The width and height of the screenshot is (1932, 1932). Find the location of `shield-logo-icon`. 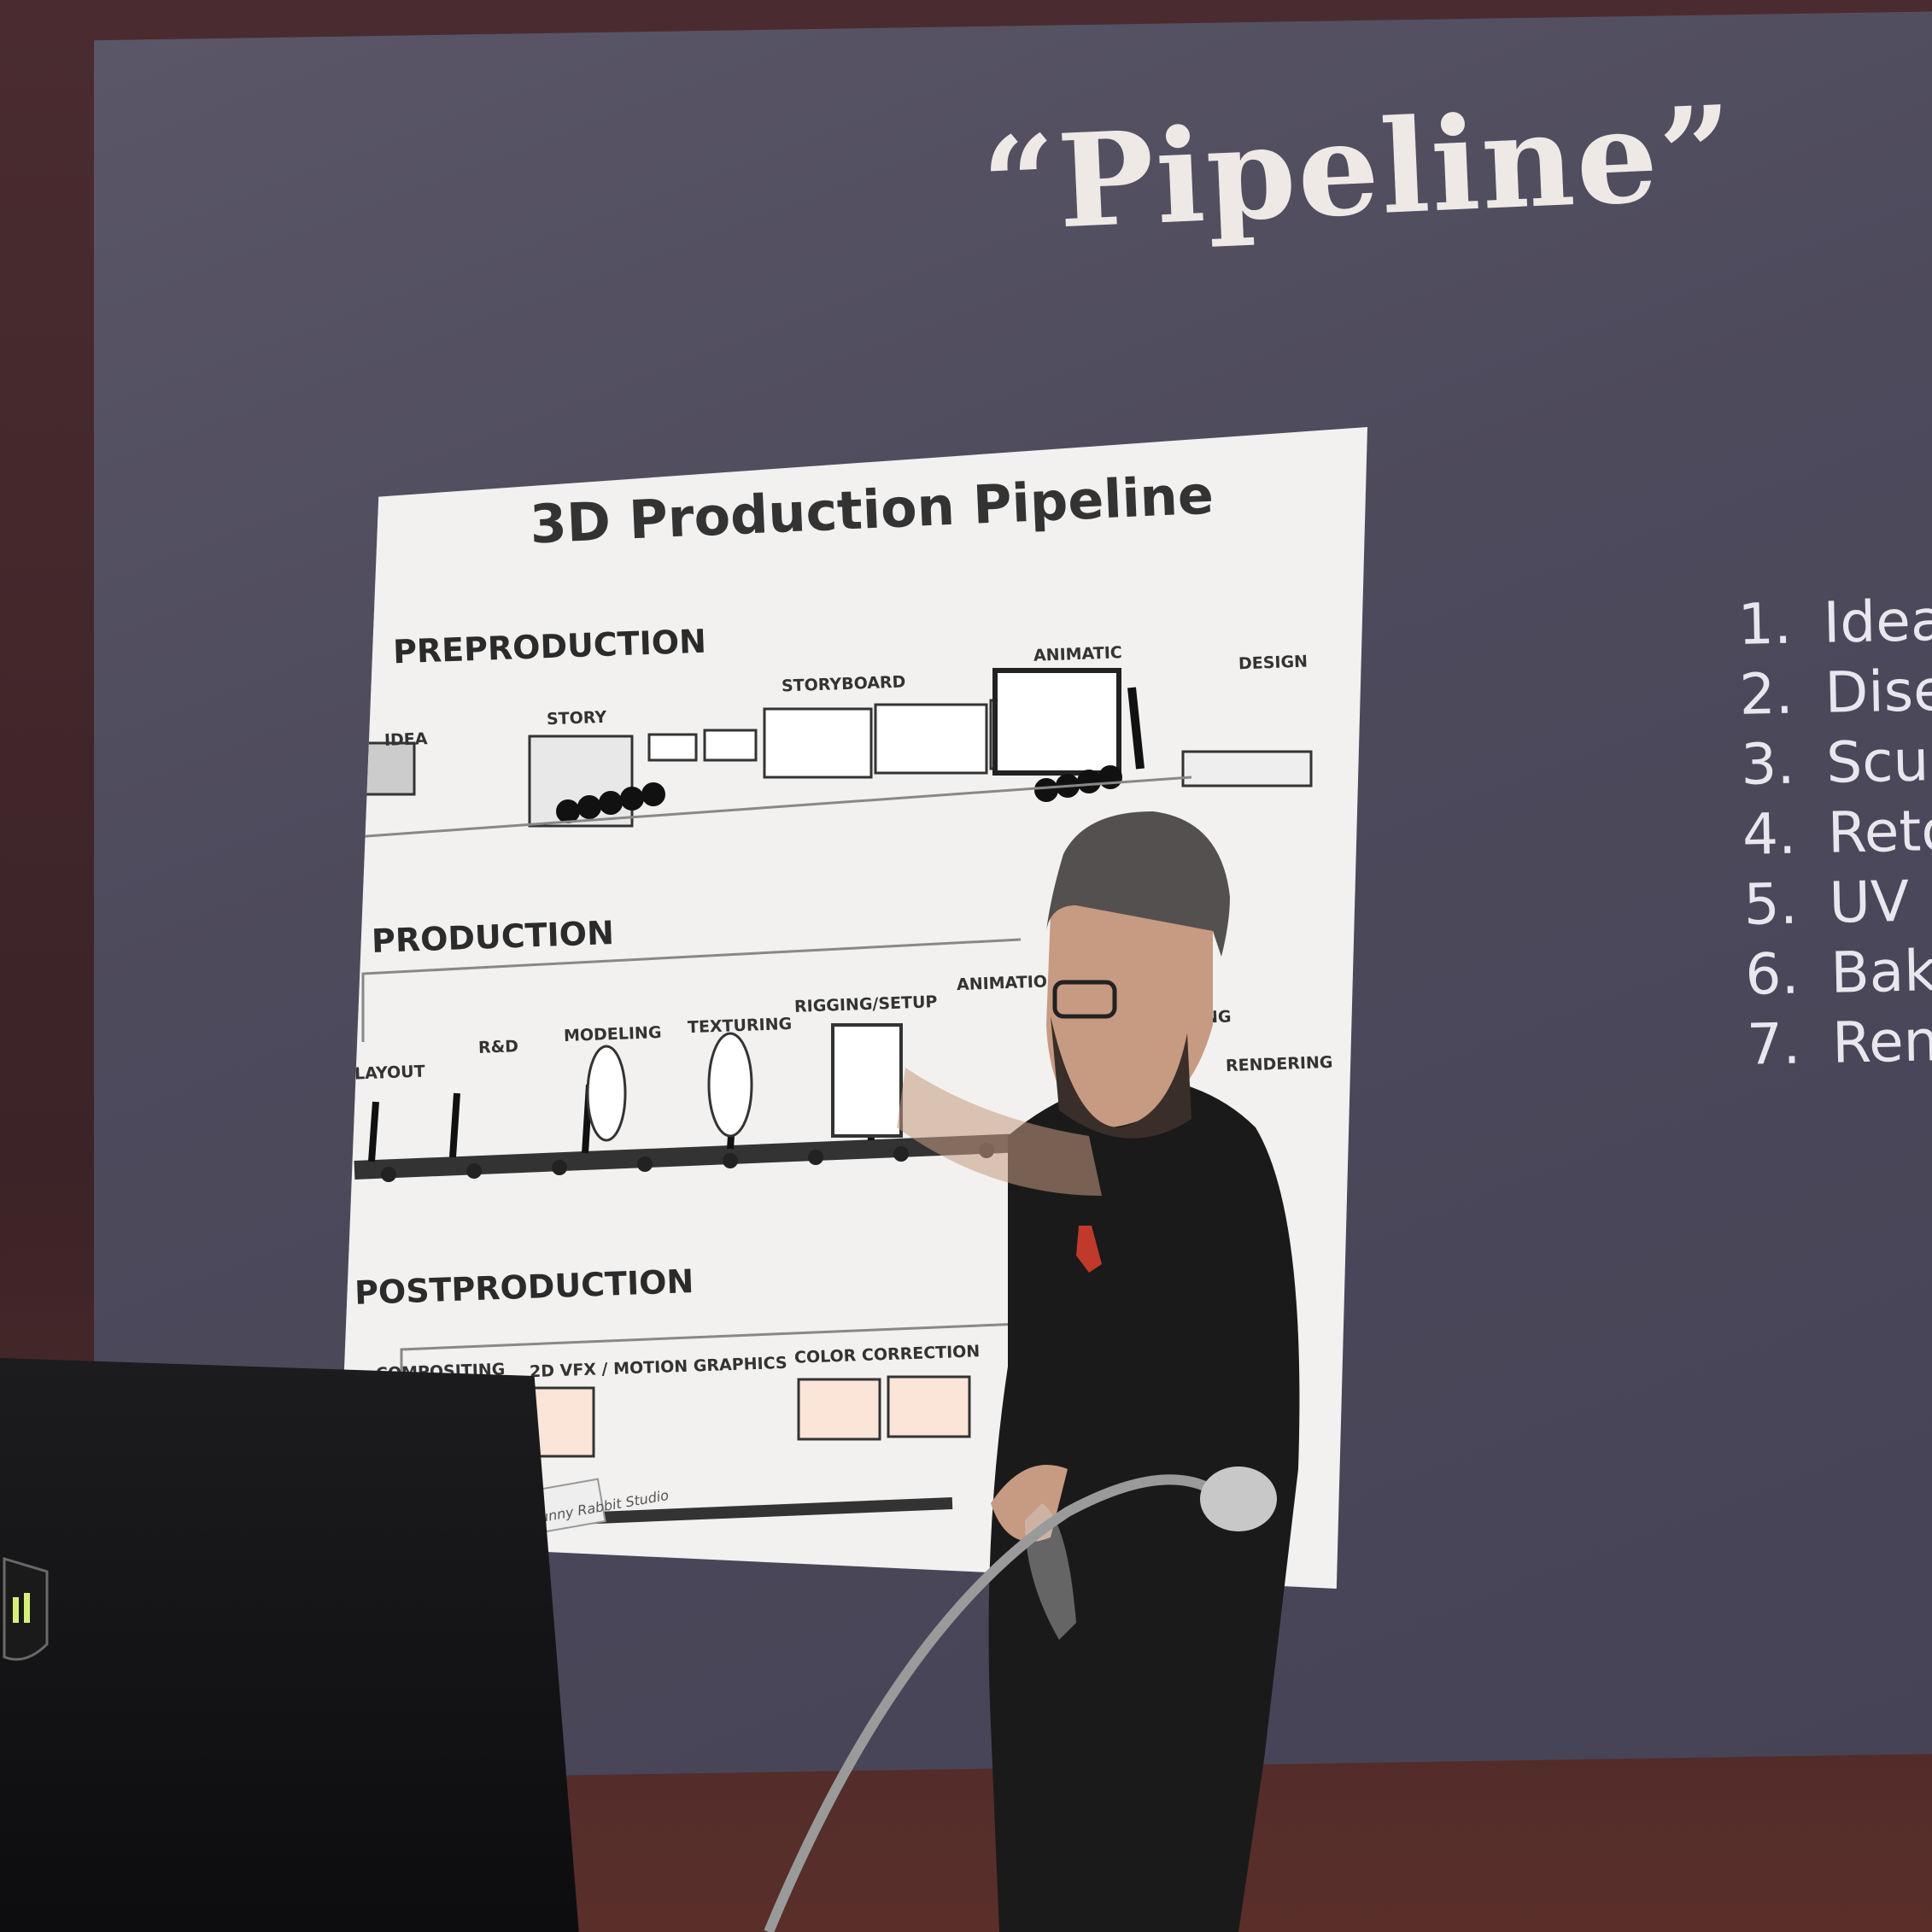

shield-logo-icon is located at coordinates (26, 1608).